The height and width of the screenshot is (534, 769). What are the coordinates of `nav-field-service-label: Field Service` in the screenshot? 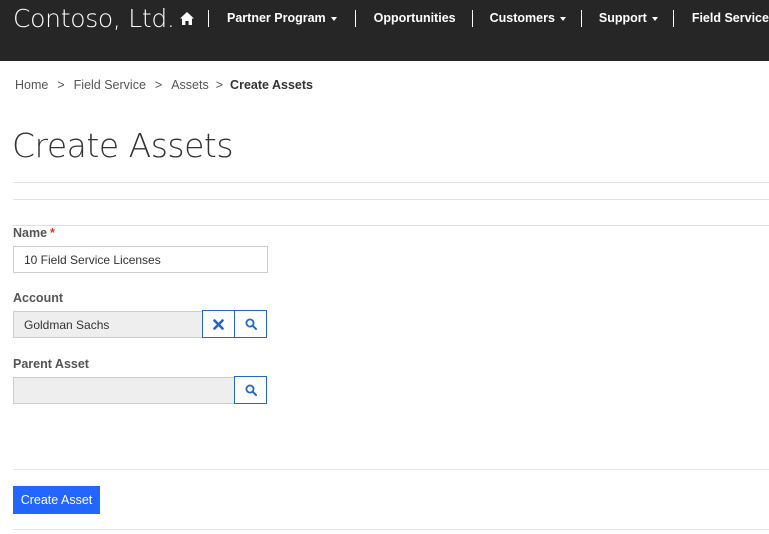 It's located at (730, 18).